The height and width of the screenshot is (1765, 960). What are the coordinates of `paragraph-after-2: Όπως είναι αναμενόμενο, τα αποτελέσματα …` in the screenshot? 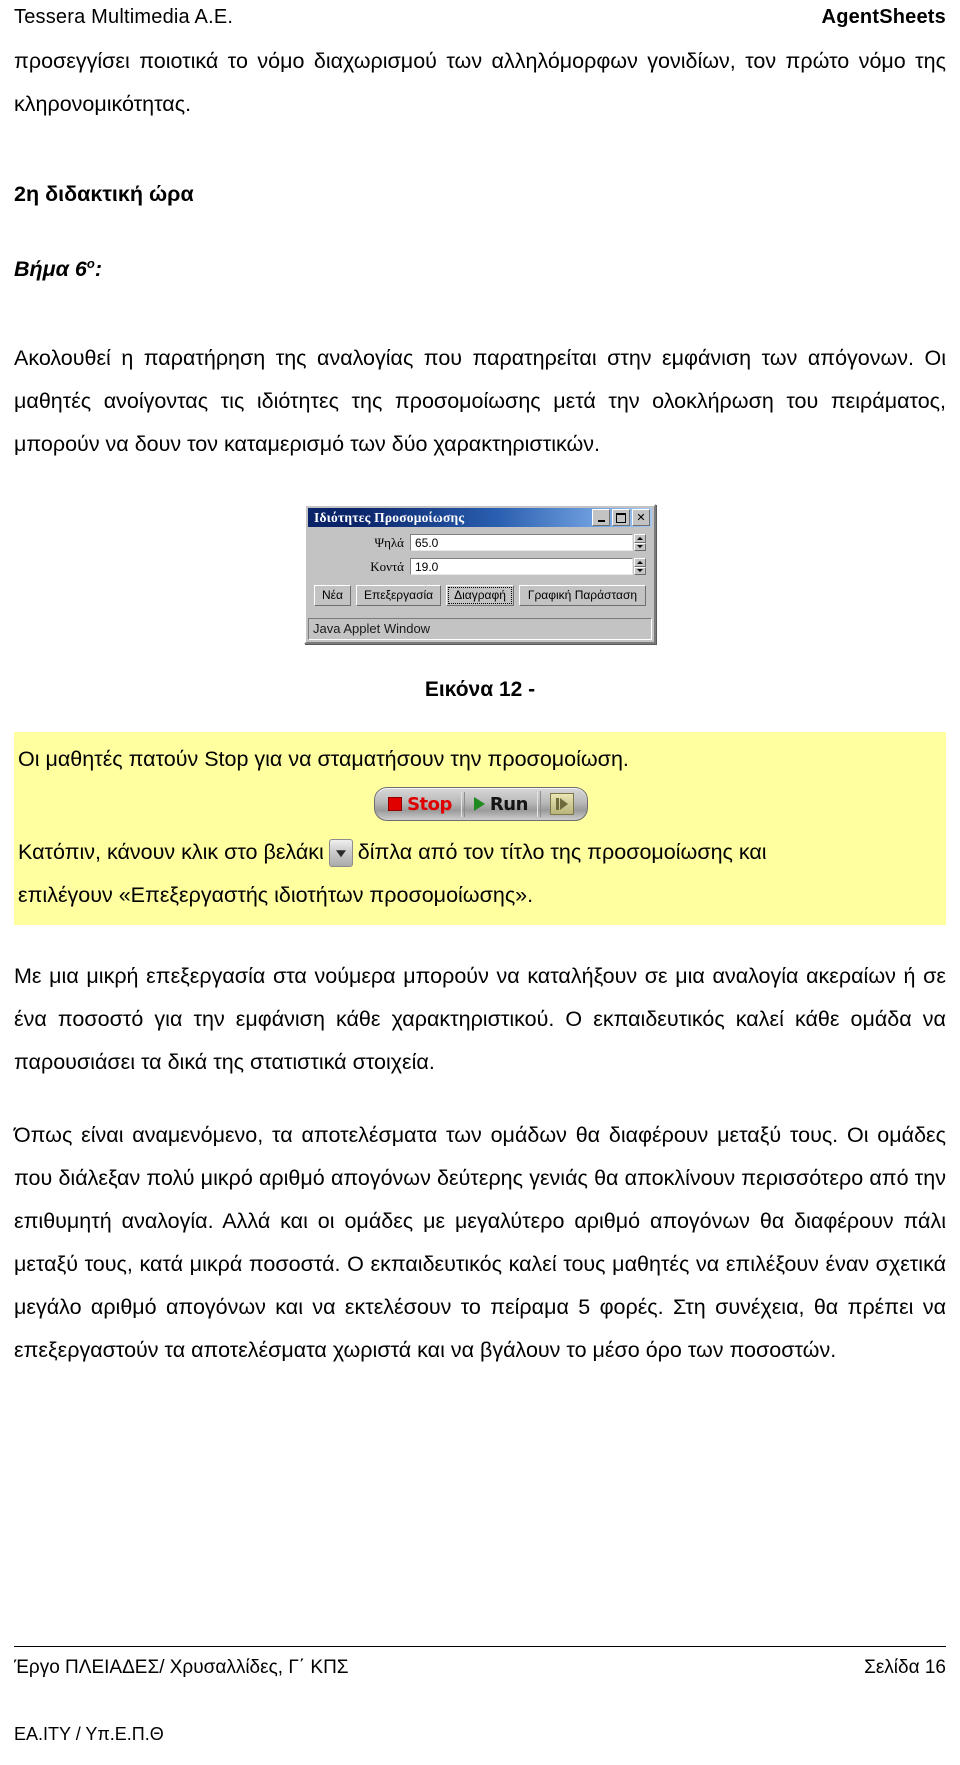 It's located at (480, 1243).